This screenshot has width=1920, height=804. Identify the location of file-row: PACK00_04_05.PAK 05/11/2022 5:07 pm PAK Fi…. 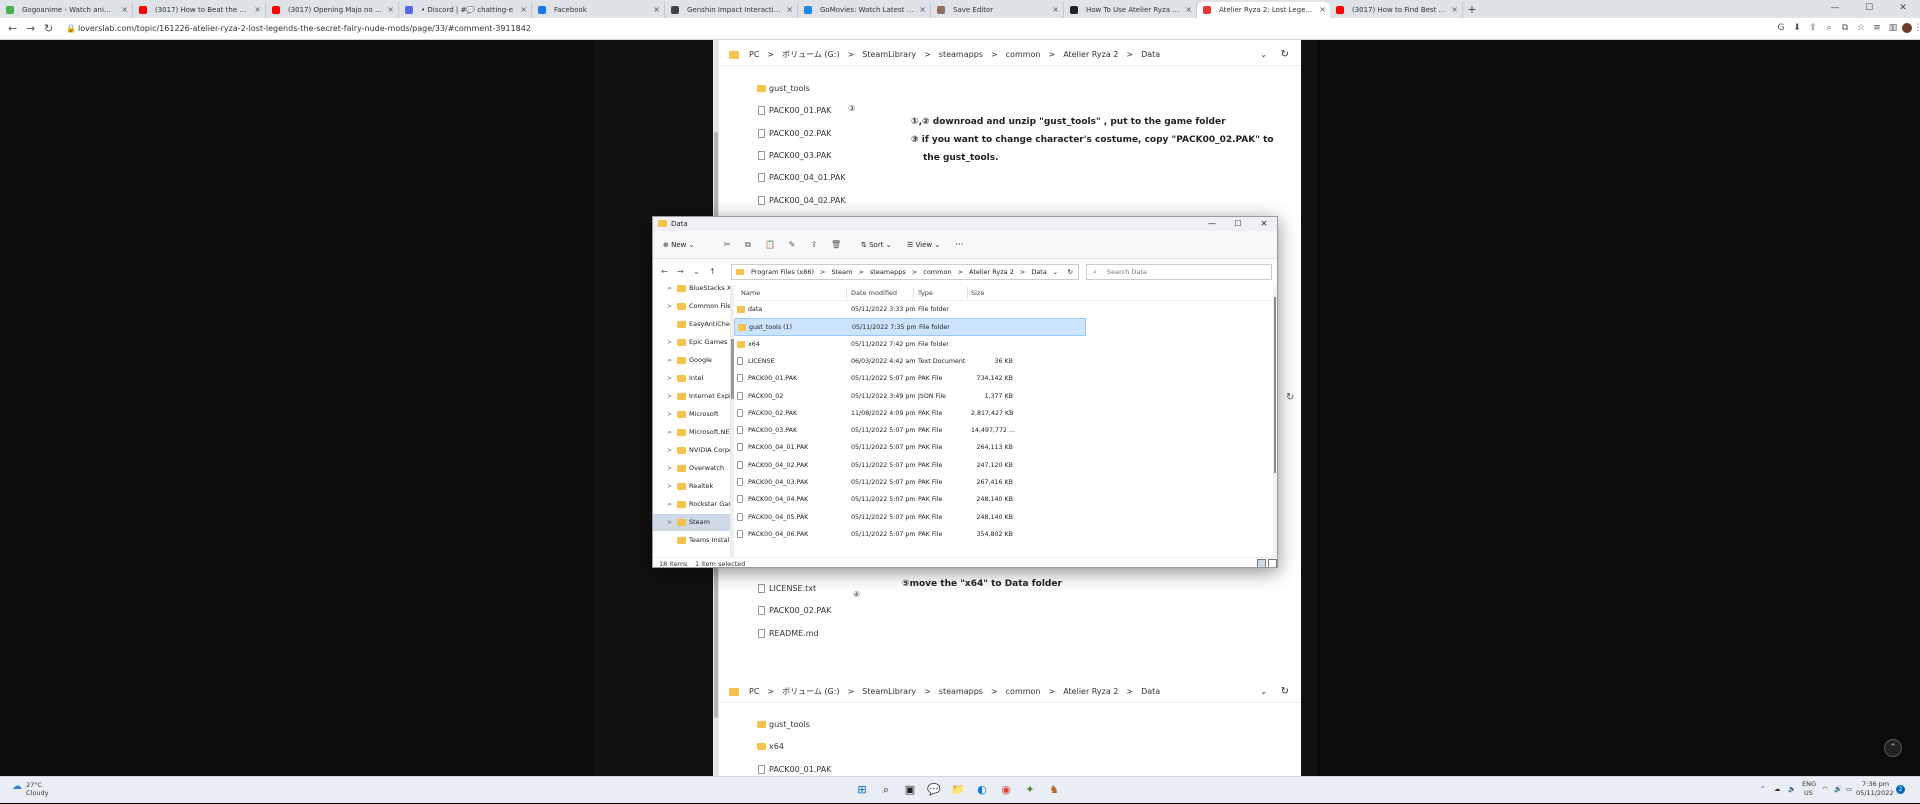
(910, 517).